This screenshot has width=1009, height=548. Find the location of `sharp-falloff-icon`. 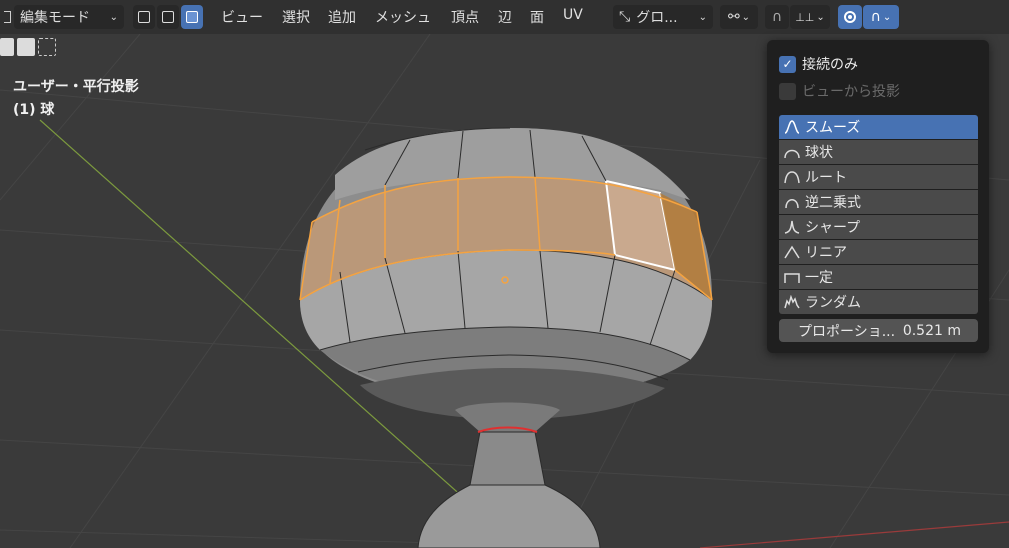

sharp-falloff-icon is located at coordinates (792, 227).